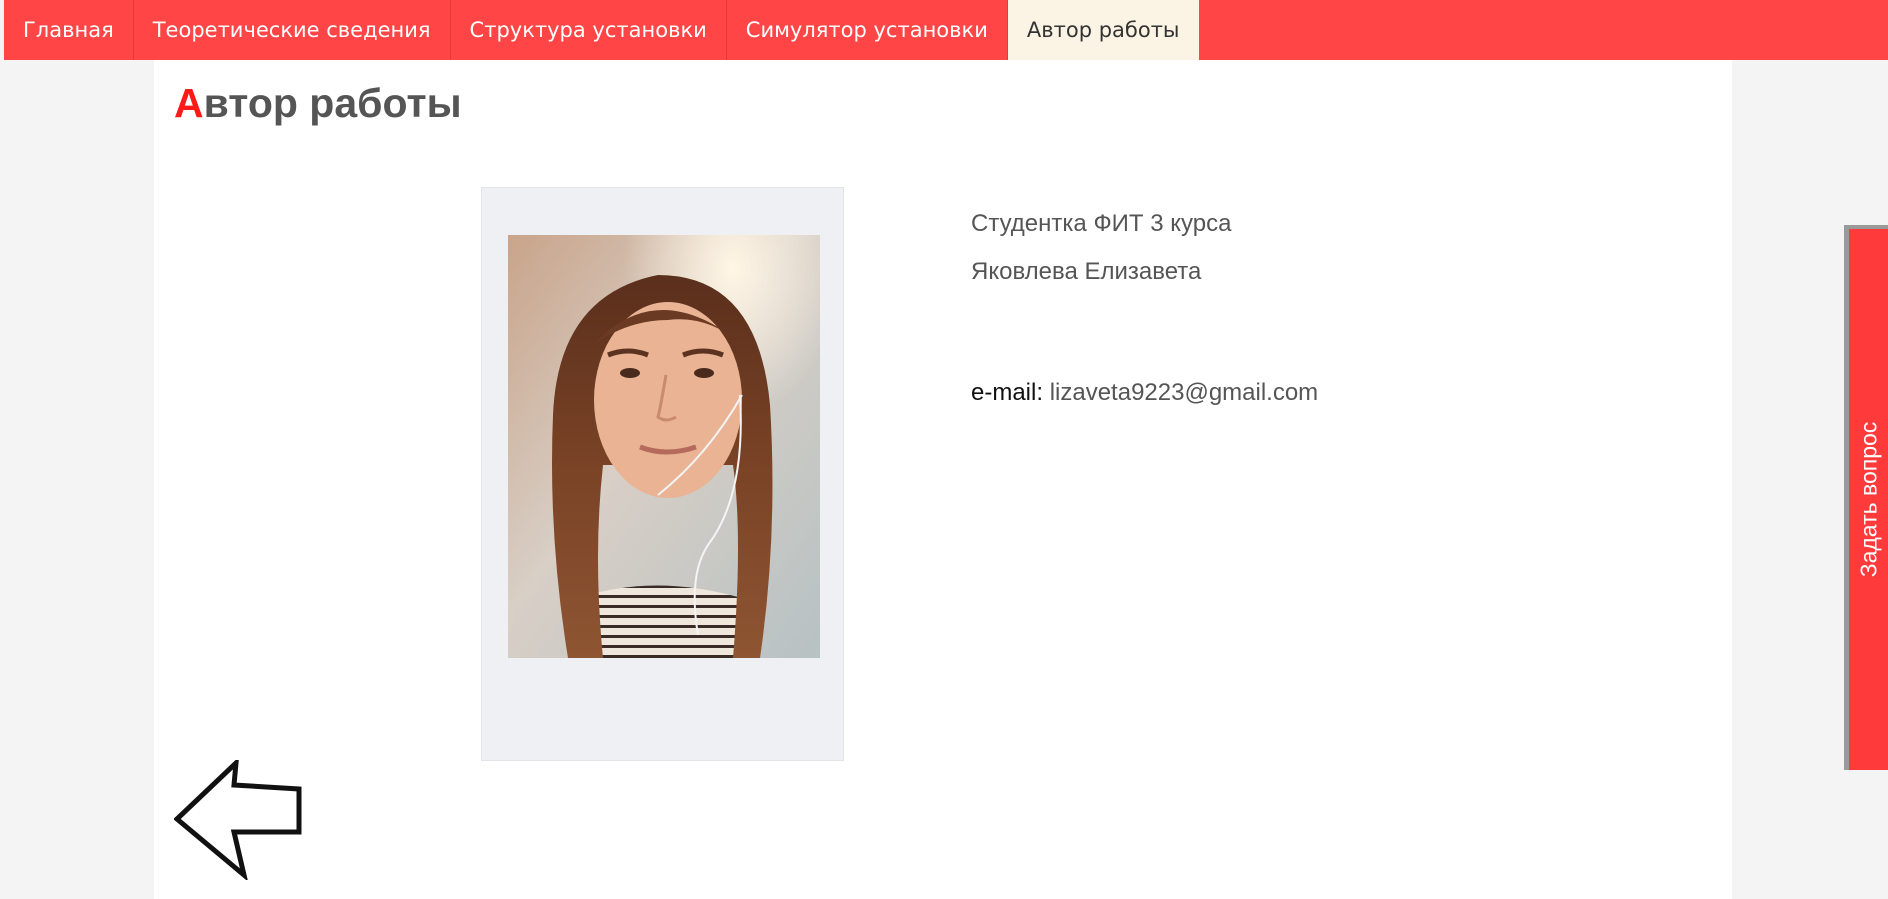 Image resolution: width=1888 pixels, height=899 pixels. I want to click on ask-question-label: Задать вопрос, so click(1868, 499).